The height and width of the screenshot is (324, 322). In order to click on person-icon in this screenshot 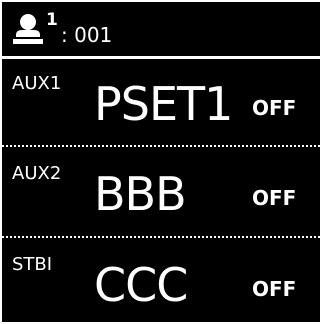, I will do `click(28, 29)`.